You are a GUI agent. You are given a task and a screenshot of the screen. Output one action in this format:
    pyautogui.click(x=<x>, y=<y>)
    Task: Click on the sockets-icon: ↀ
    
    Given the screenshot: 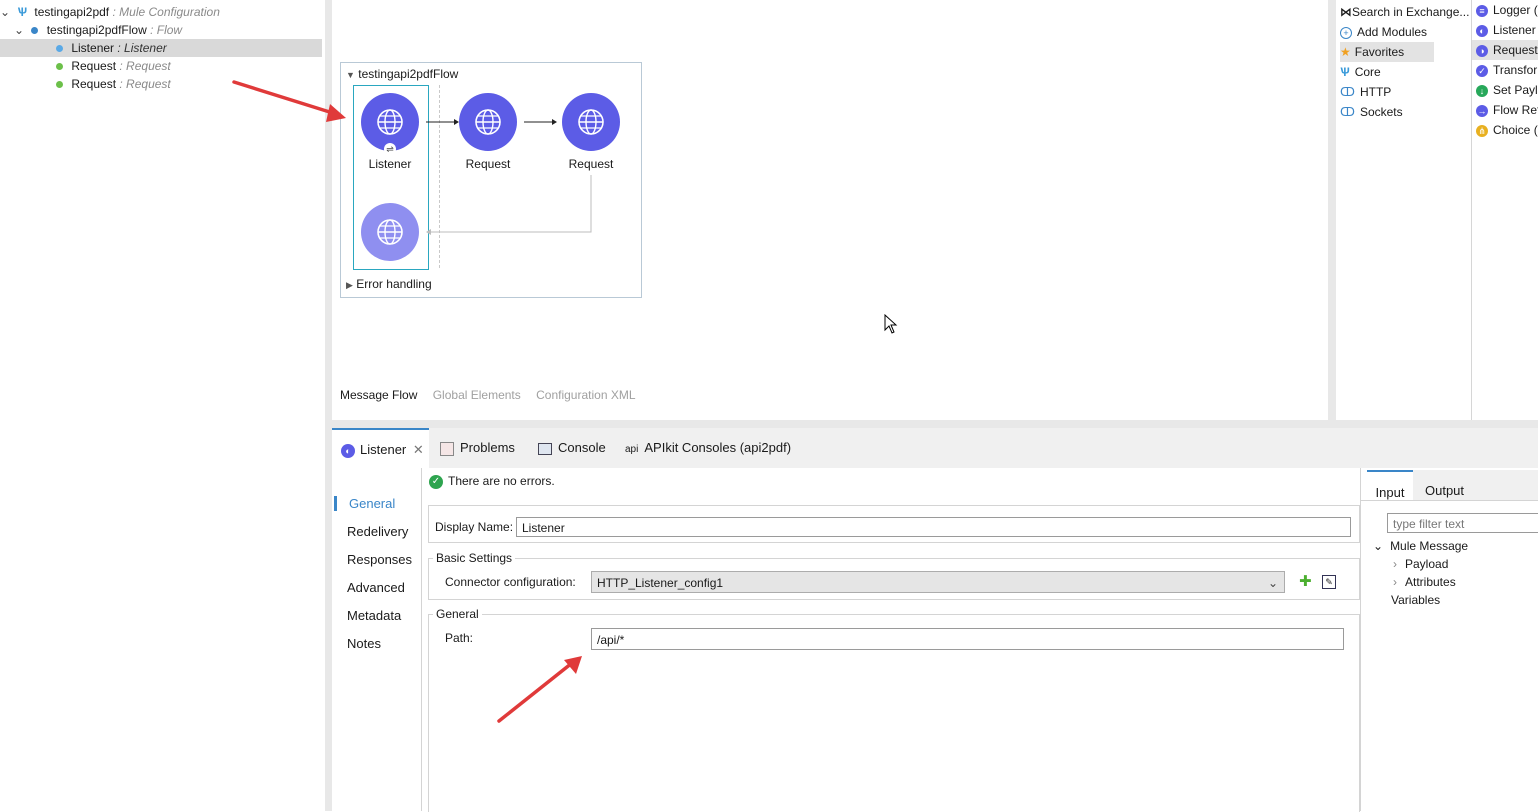 What is the action you would take?
    pyautogui.click(x=1347, y=112)
    